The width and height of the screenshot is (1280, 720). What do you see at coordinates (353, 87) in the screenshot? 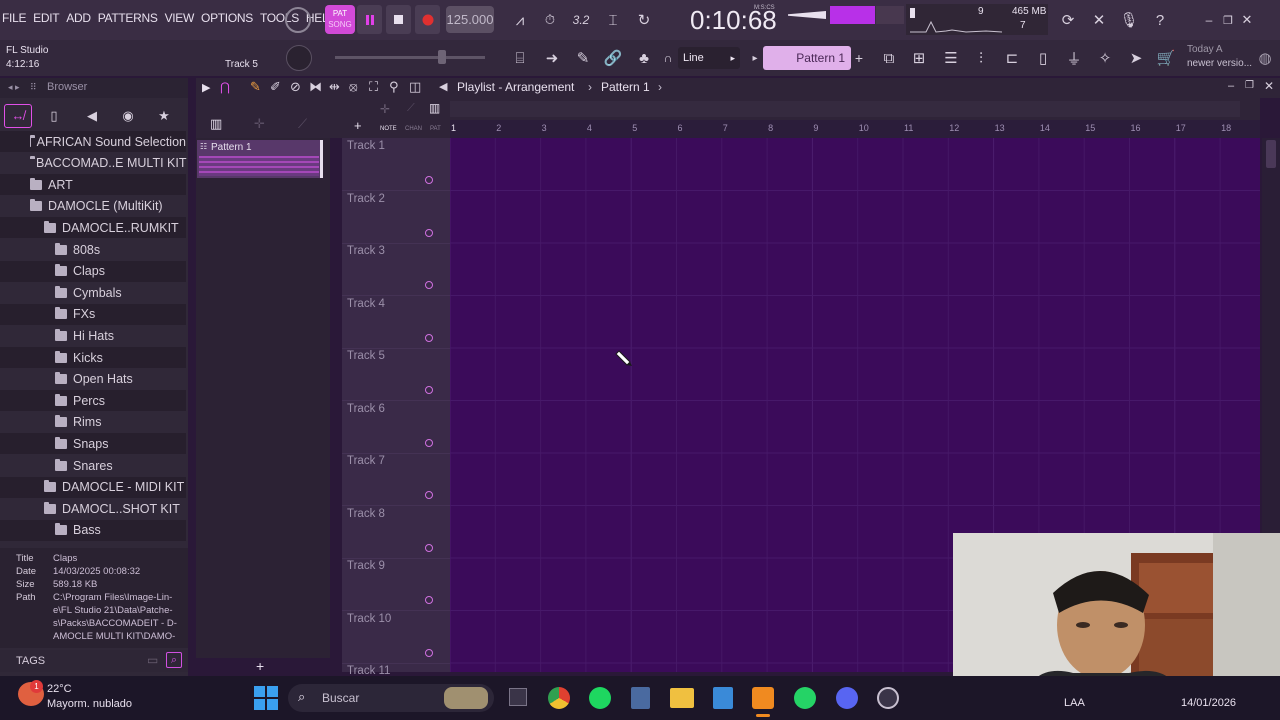
I see `playlist-slice-icon: ⦻` at bounding box center [353, 87].